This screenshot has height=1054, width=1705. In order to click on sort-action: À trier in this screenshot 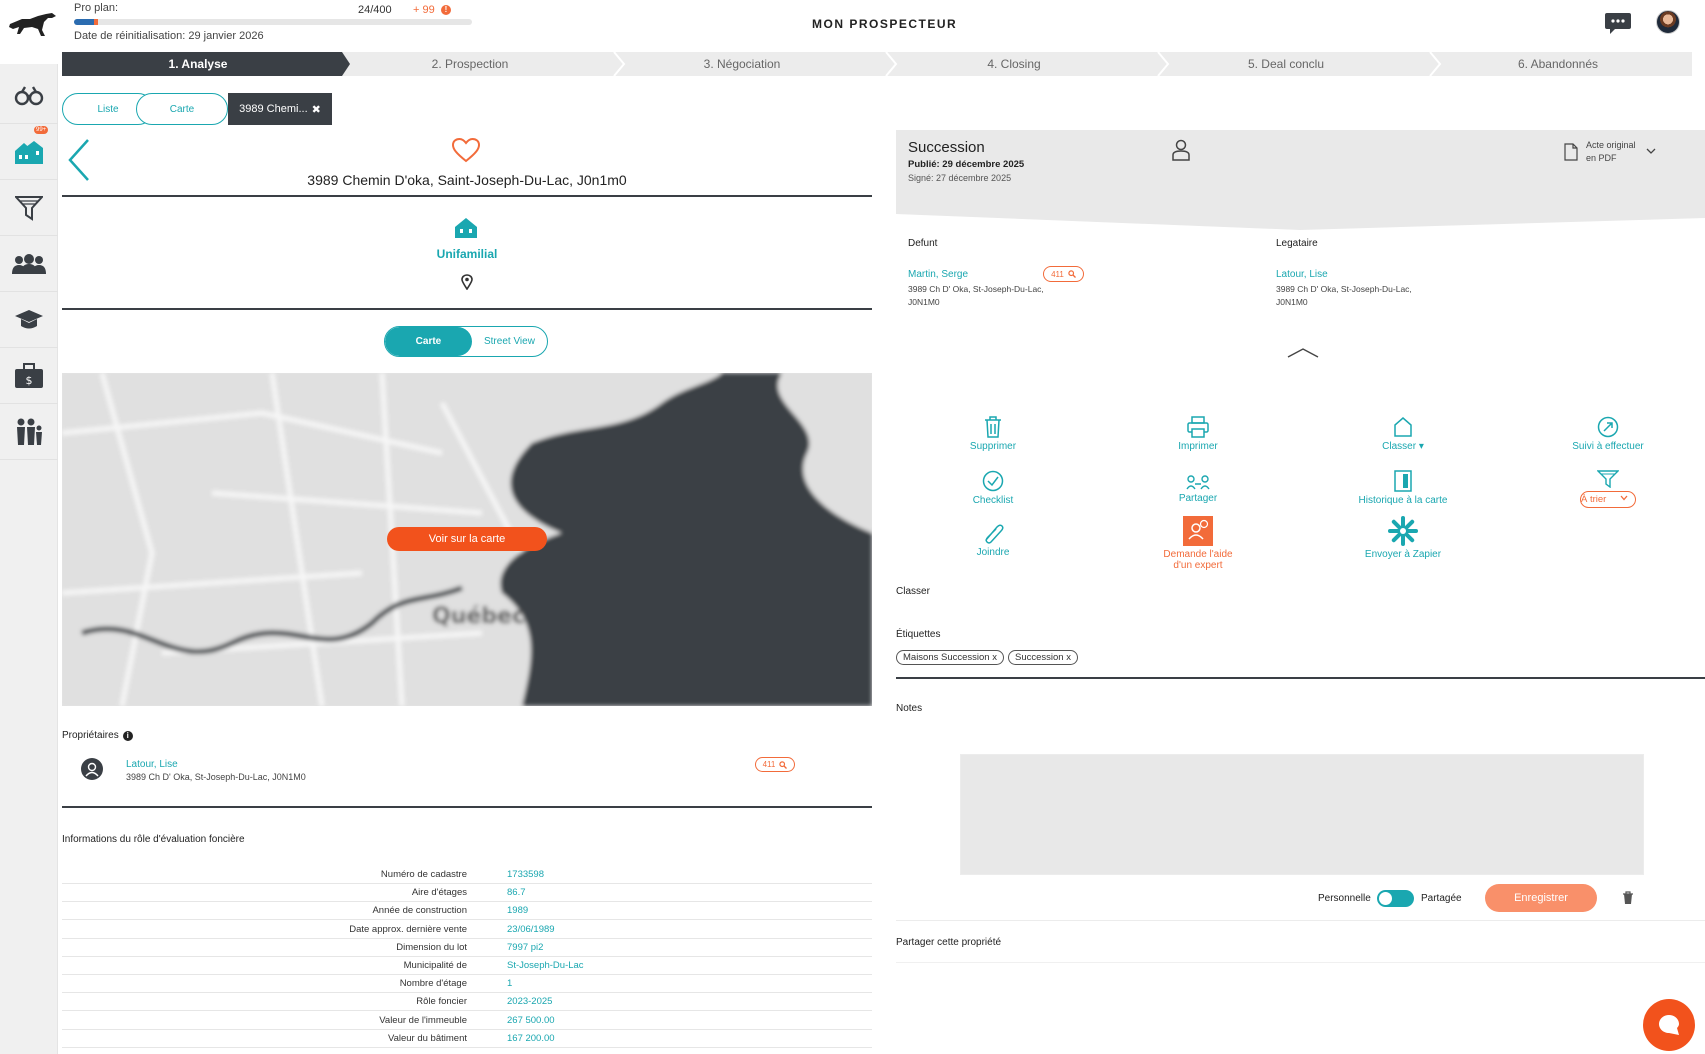, I will do `click(1608, 489)`.